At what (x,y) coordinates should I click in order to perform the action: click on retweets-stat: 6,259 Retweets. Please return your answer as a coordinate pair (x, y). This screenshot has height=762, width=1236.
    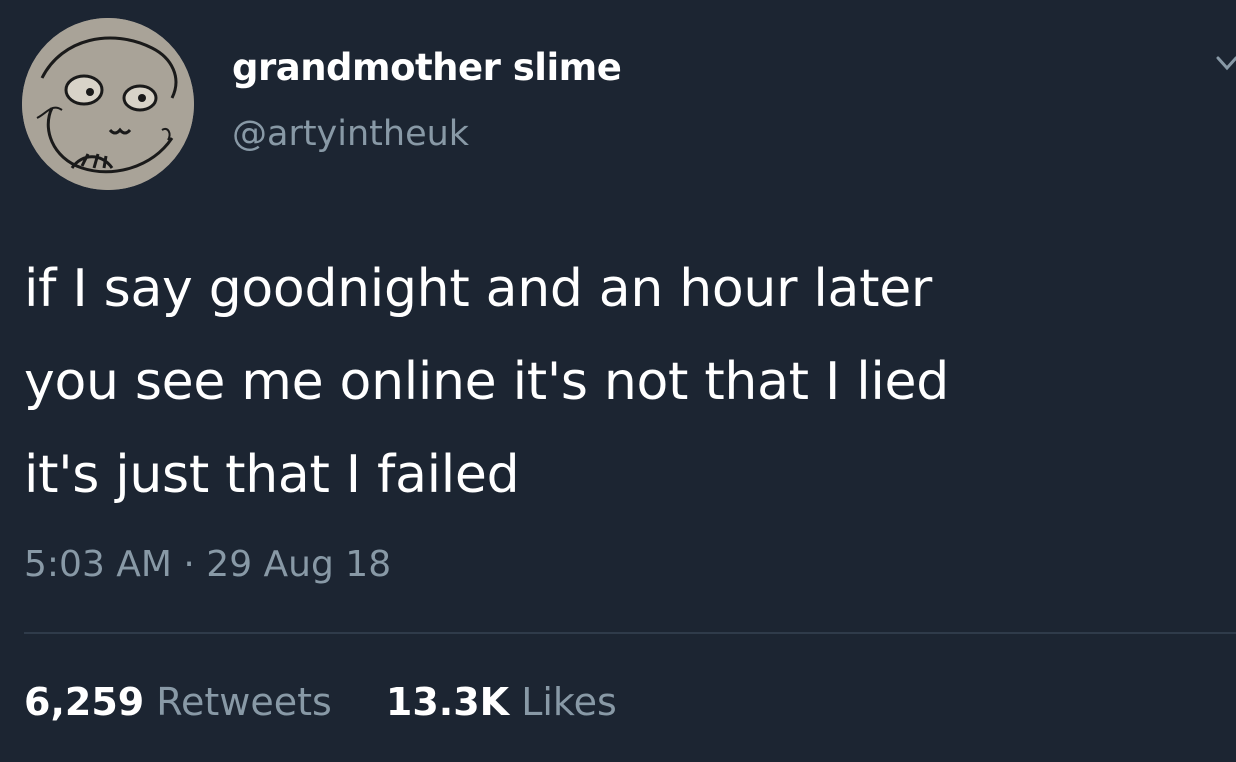
    Looking at the image, I should click on (178, 702).